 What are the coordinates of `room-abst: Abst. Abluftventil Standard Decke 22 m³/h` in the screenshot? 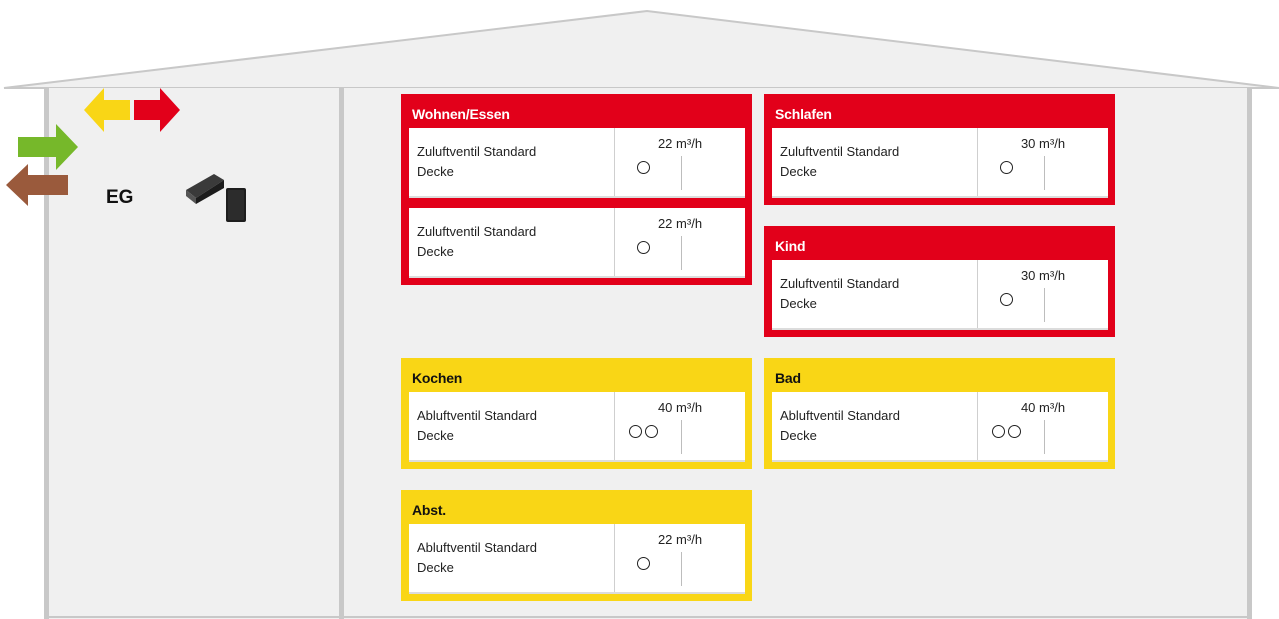 It's located at (576, 545).